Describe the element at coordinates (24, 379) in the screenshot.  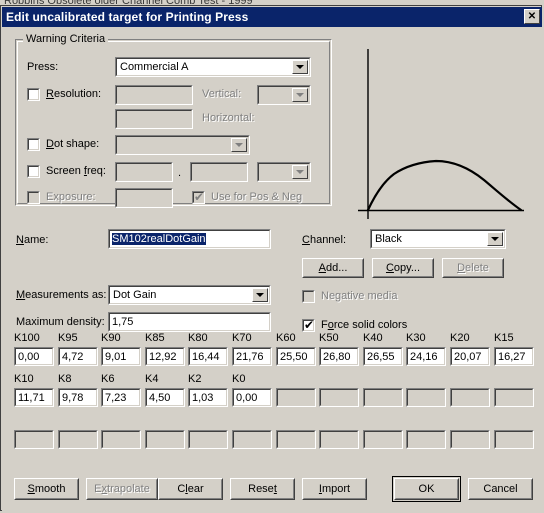
I see `k-label-k10: K10` at that location.